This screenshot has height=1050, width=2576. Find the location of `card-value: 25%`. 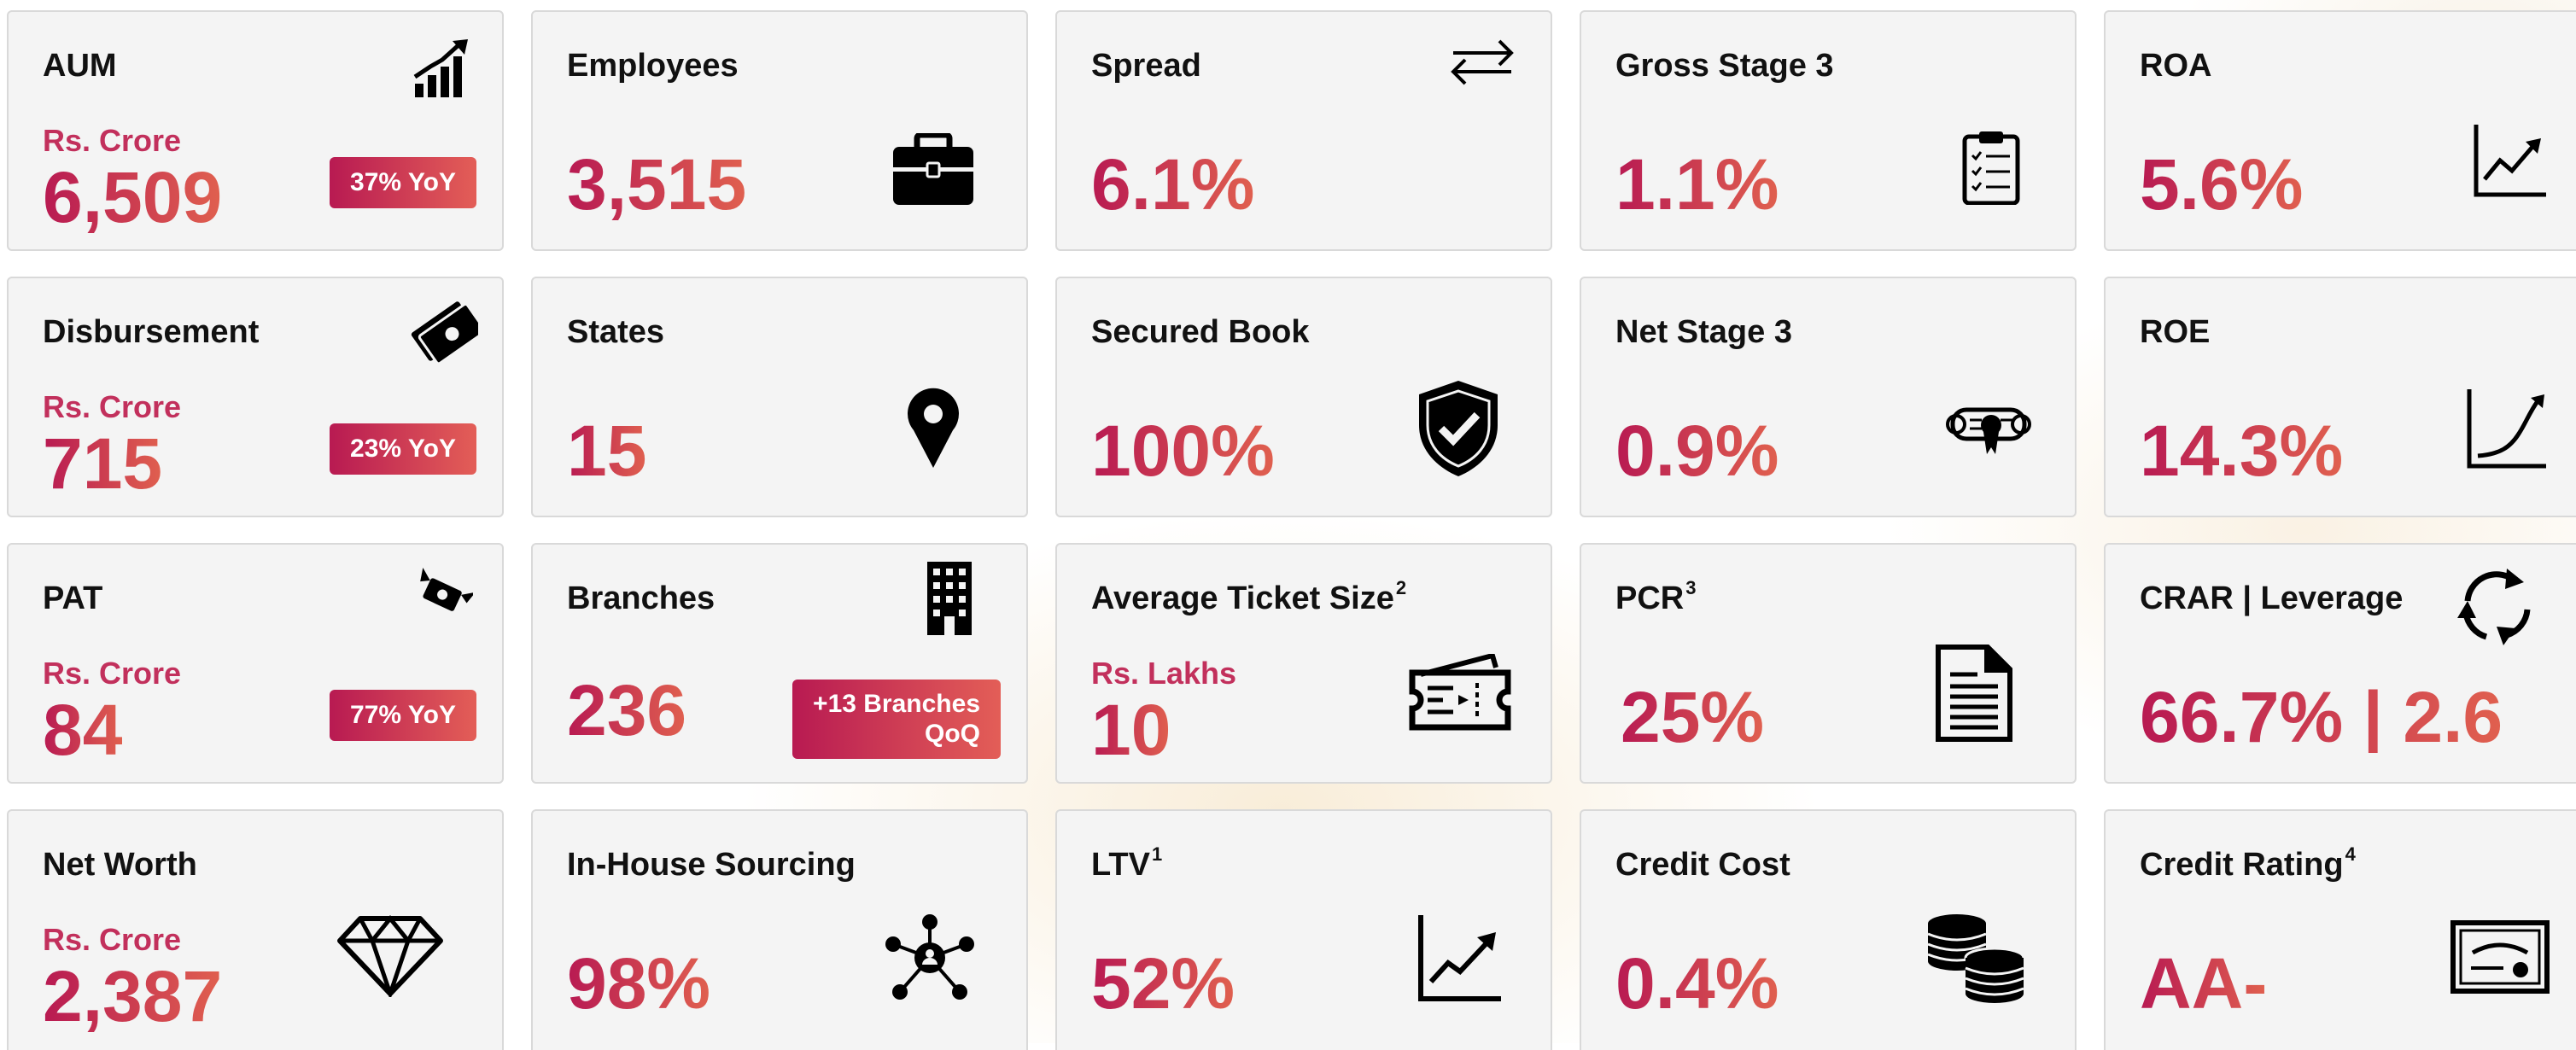

card-value: 25% is located at coordinates (1693, 717).